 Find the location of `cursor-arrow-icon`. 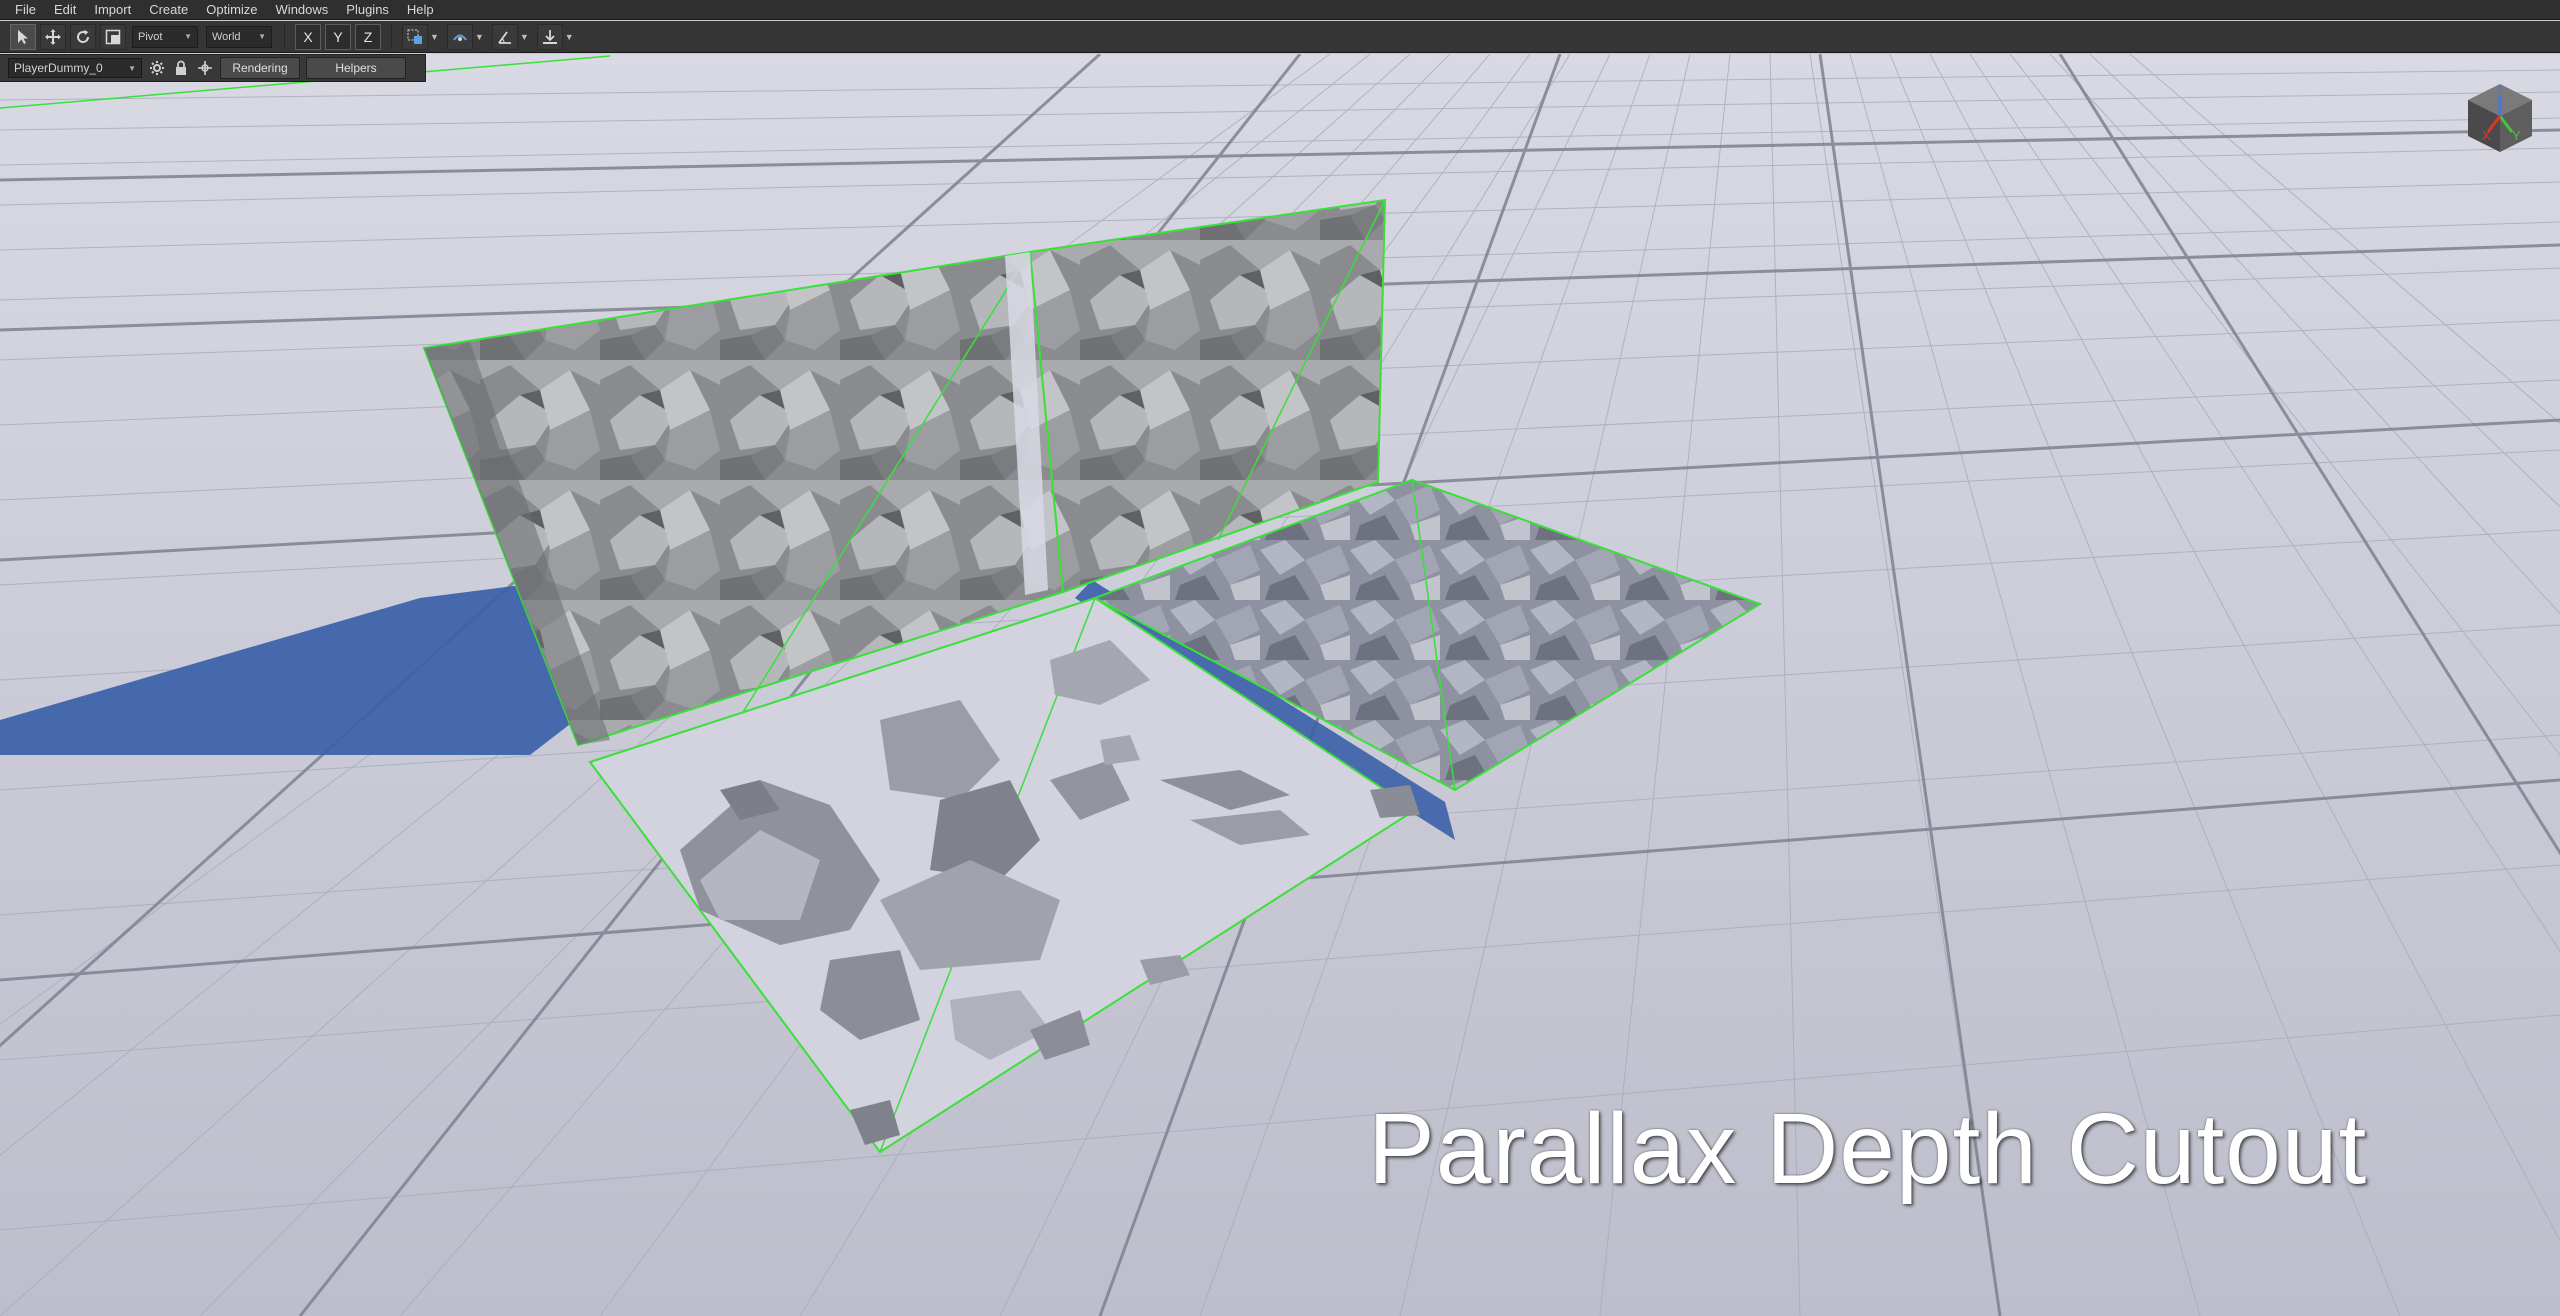

cursor-arrow-icon is located at coordinates (23, 36).